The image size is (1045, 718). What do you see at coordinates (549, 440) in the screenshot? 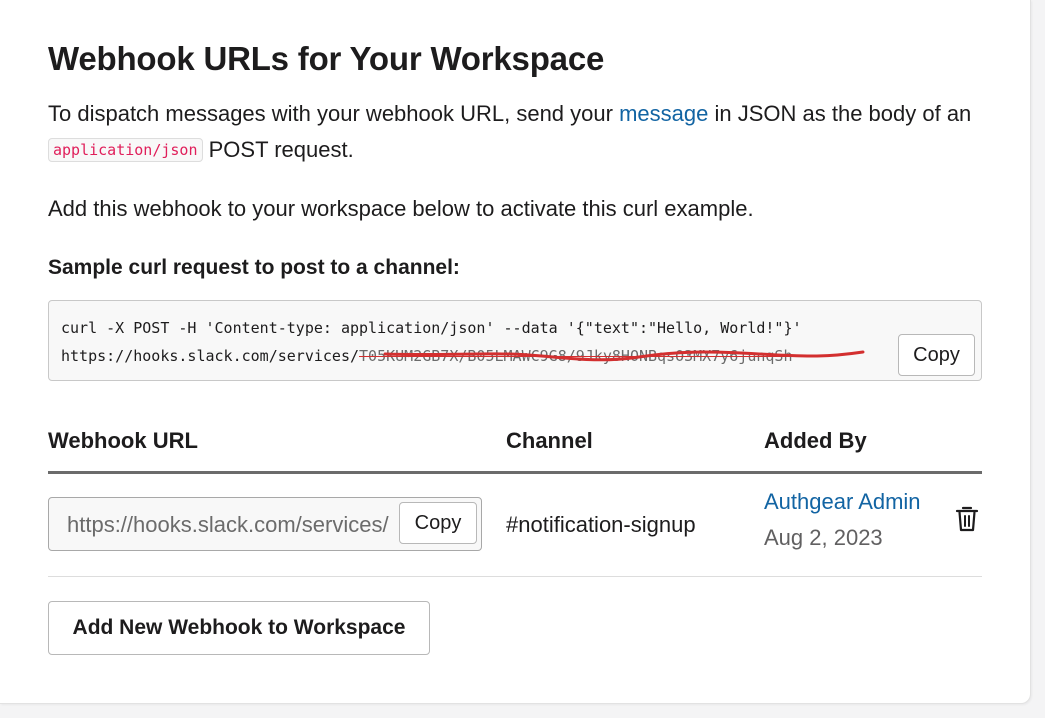
I see `column-header-channel: Channel` at bounding box center [549, 440].